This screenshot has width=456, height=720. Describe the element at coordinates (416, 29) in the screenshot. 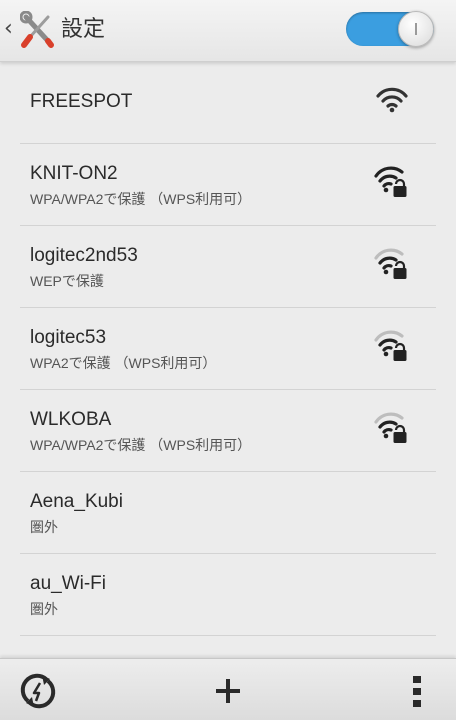

I see `toggle-knob` at that location.